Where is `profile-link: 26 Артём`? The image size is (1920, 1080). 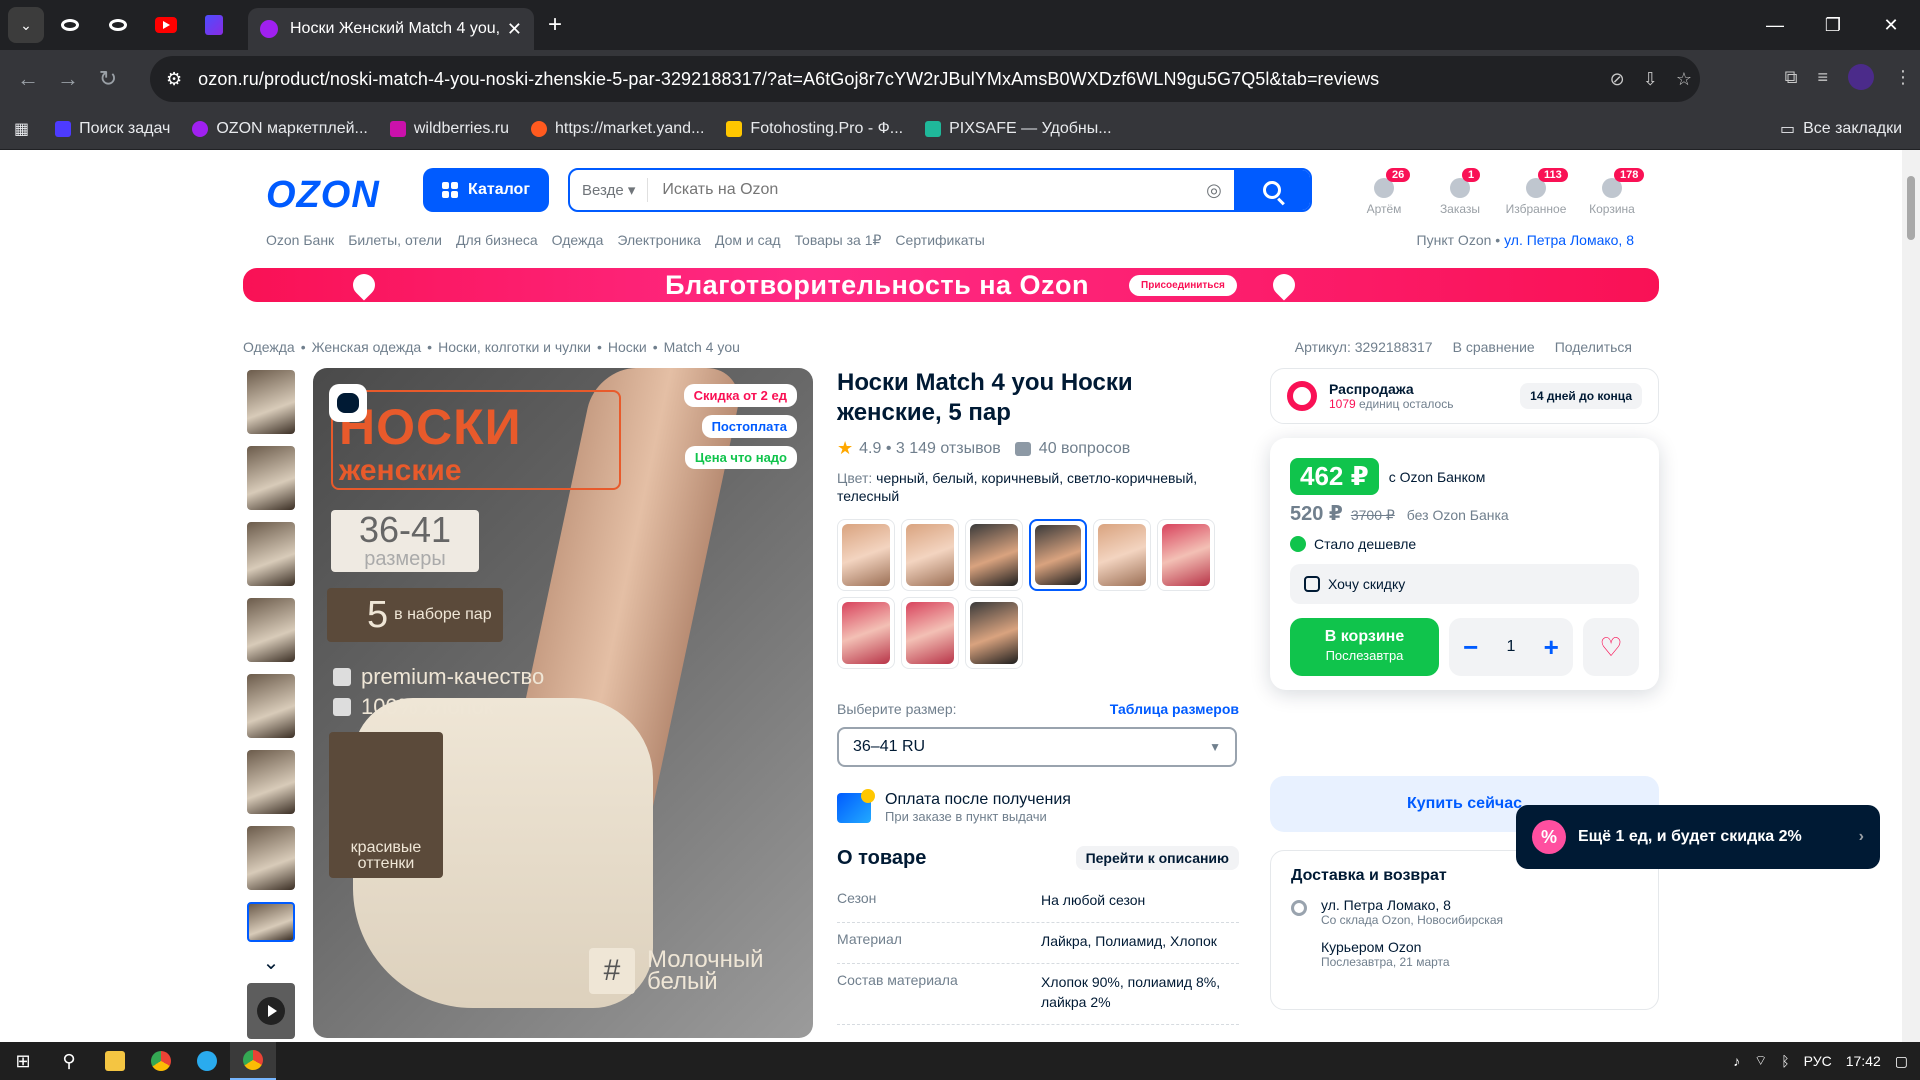
profile-link: 26 Артём is located at coordinates (1384, 192).